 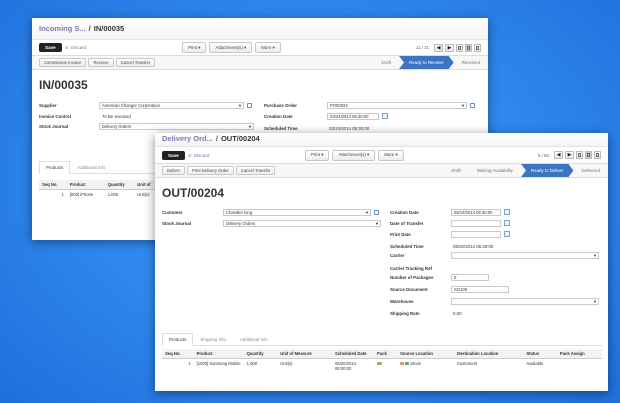 I want to click on column-header: Scheduled Date, so click(x=353, y=354).